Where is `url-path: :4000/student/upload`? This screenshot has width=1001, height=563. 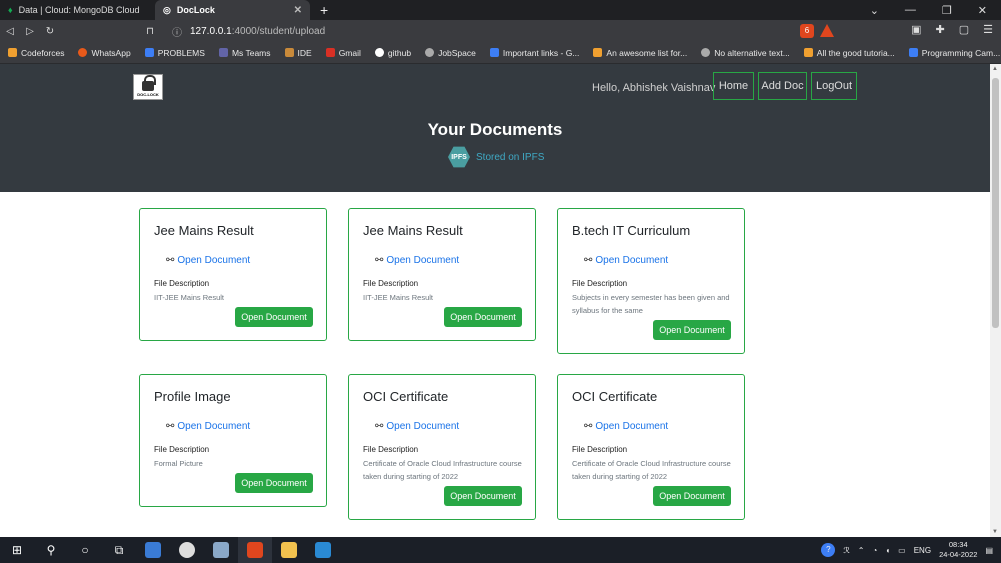
url-path: :4000/student/upload is located at coordinates (278, 31).